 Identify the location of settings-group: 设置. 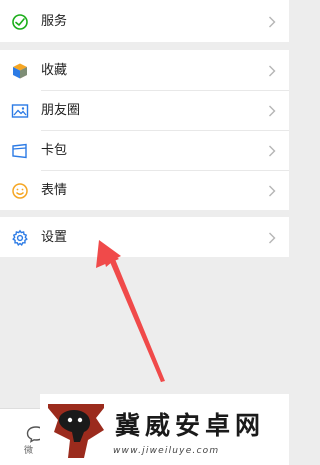
(144, 237).